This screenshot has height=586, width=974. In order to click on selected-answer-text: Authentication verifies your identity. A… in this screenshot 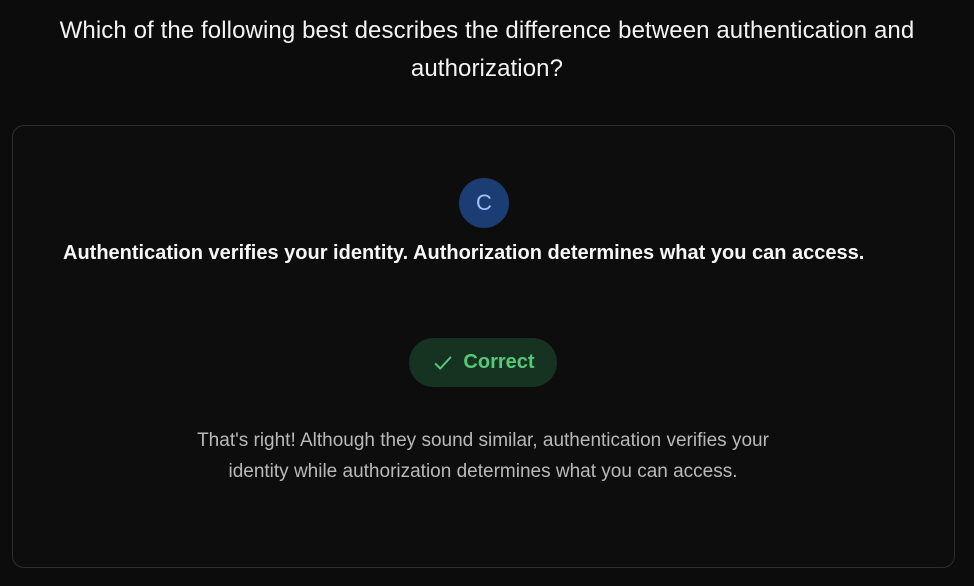, I will do `click(464, 253)`.